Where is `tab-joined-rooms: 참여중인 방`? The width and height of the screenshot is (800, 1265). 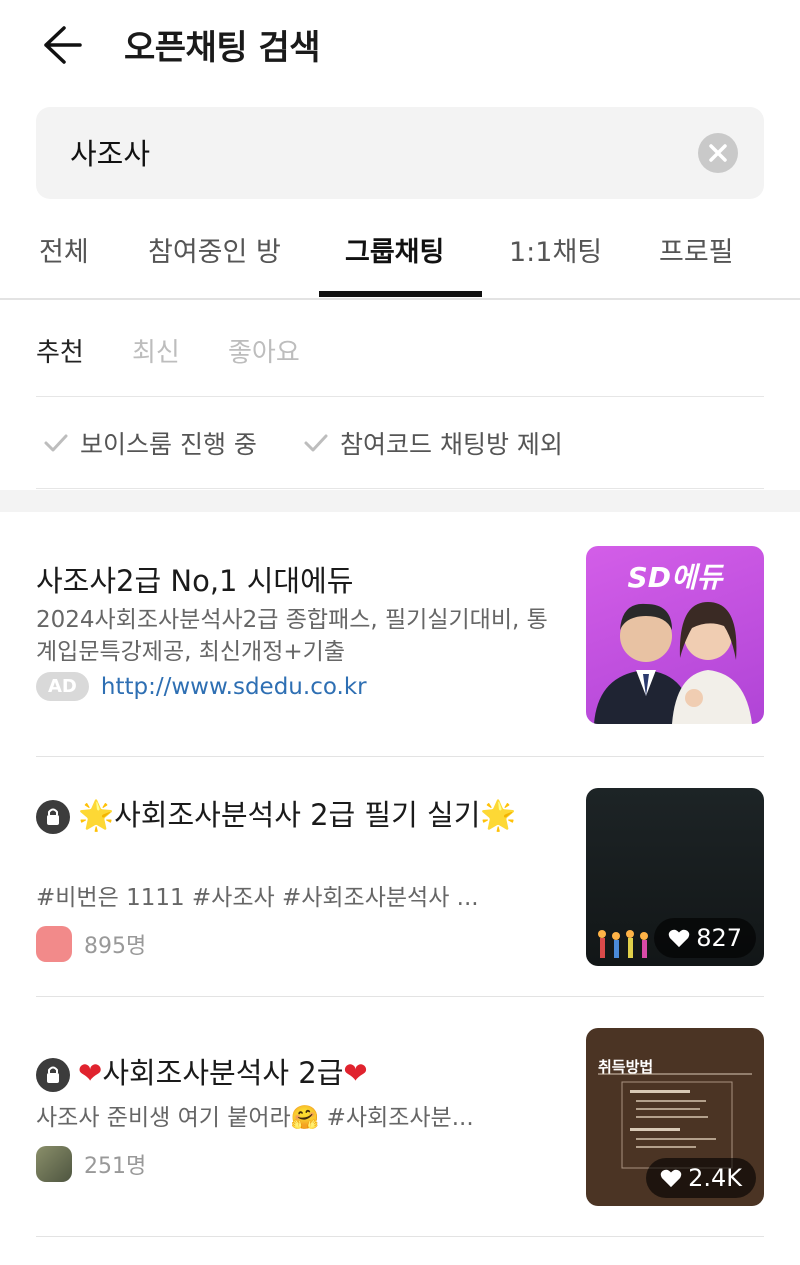
tab-joined-rooms: 참여중인 방 is located at coordinates (214, 249).